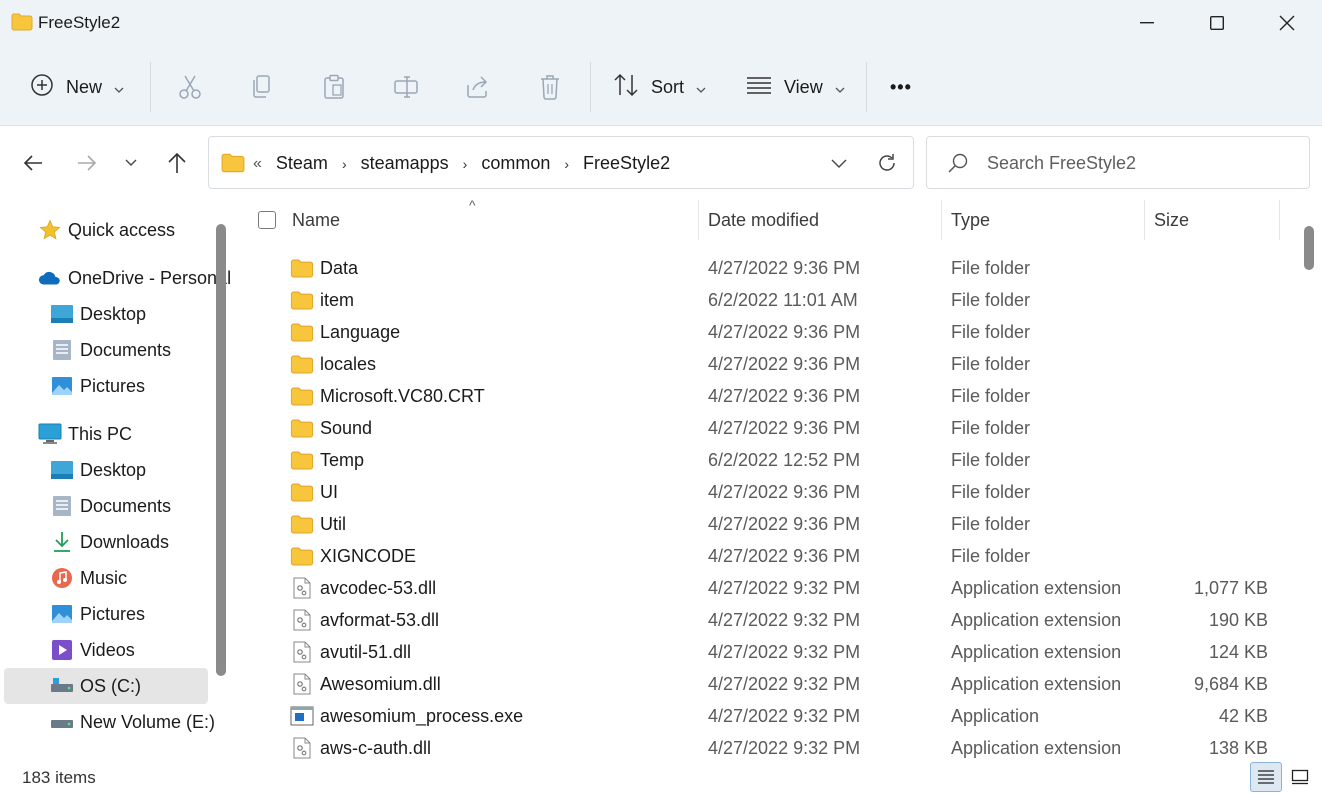 This screenshot has width=1322, height=794. I want to click on sidebar-item-onedrive: OneDrive - Personal, so click(134, 278).